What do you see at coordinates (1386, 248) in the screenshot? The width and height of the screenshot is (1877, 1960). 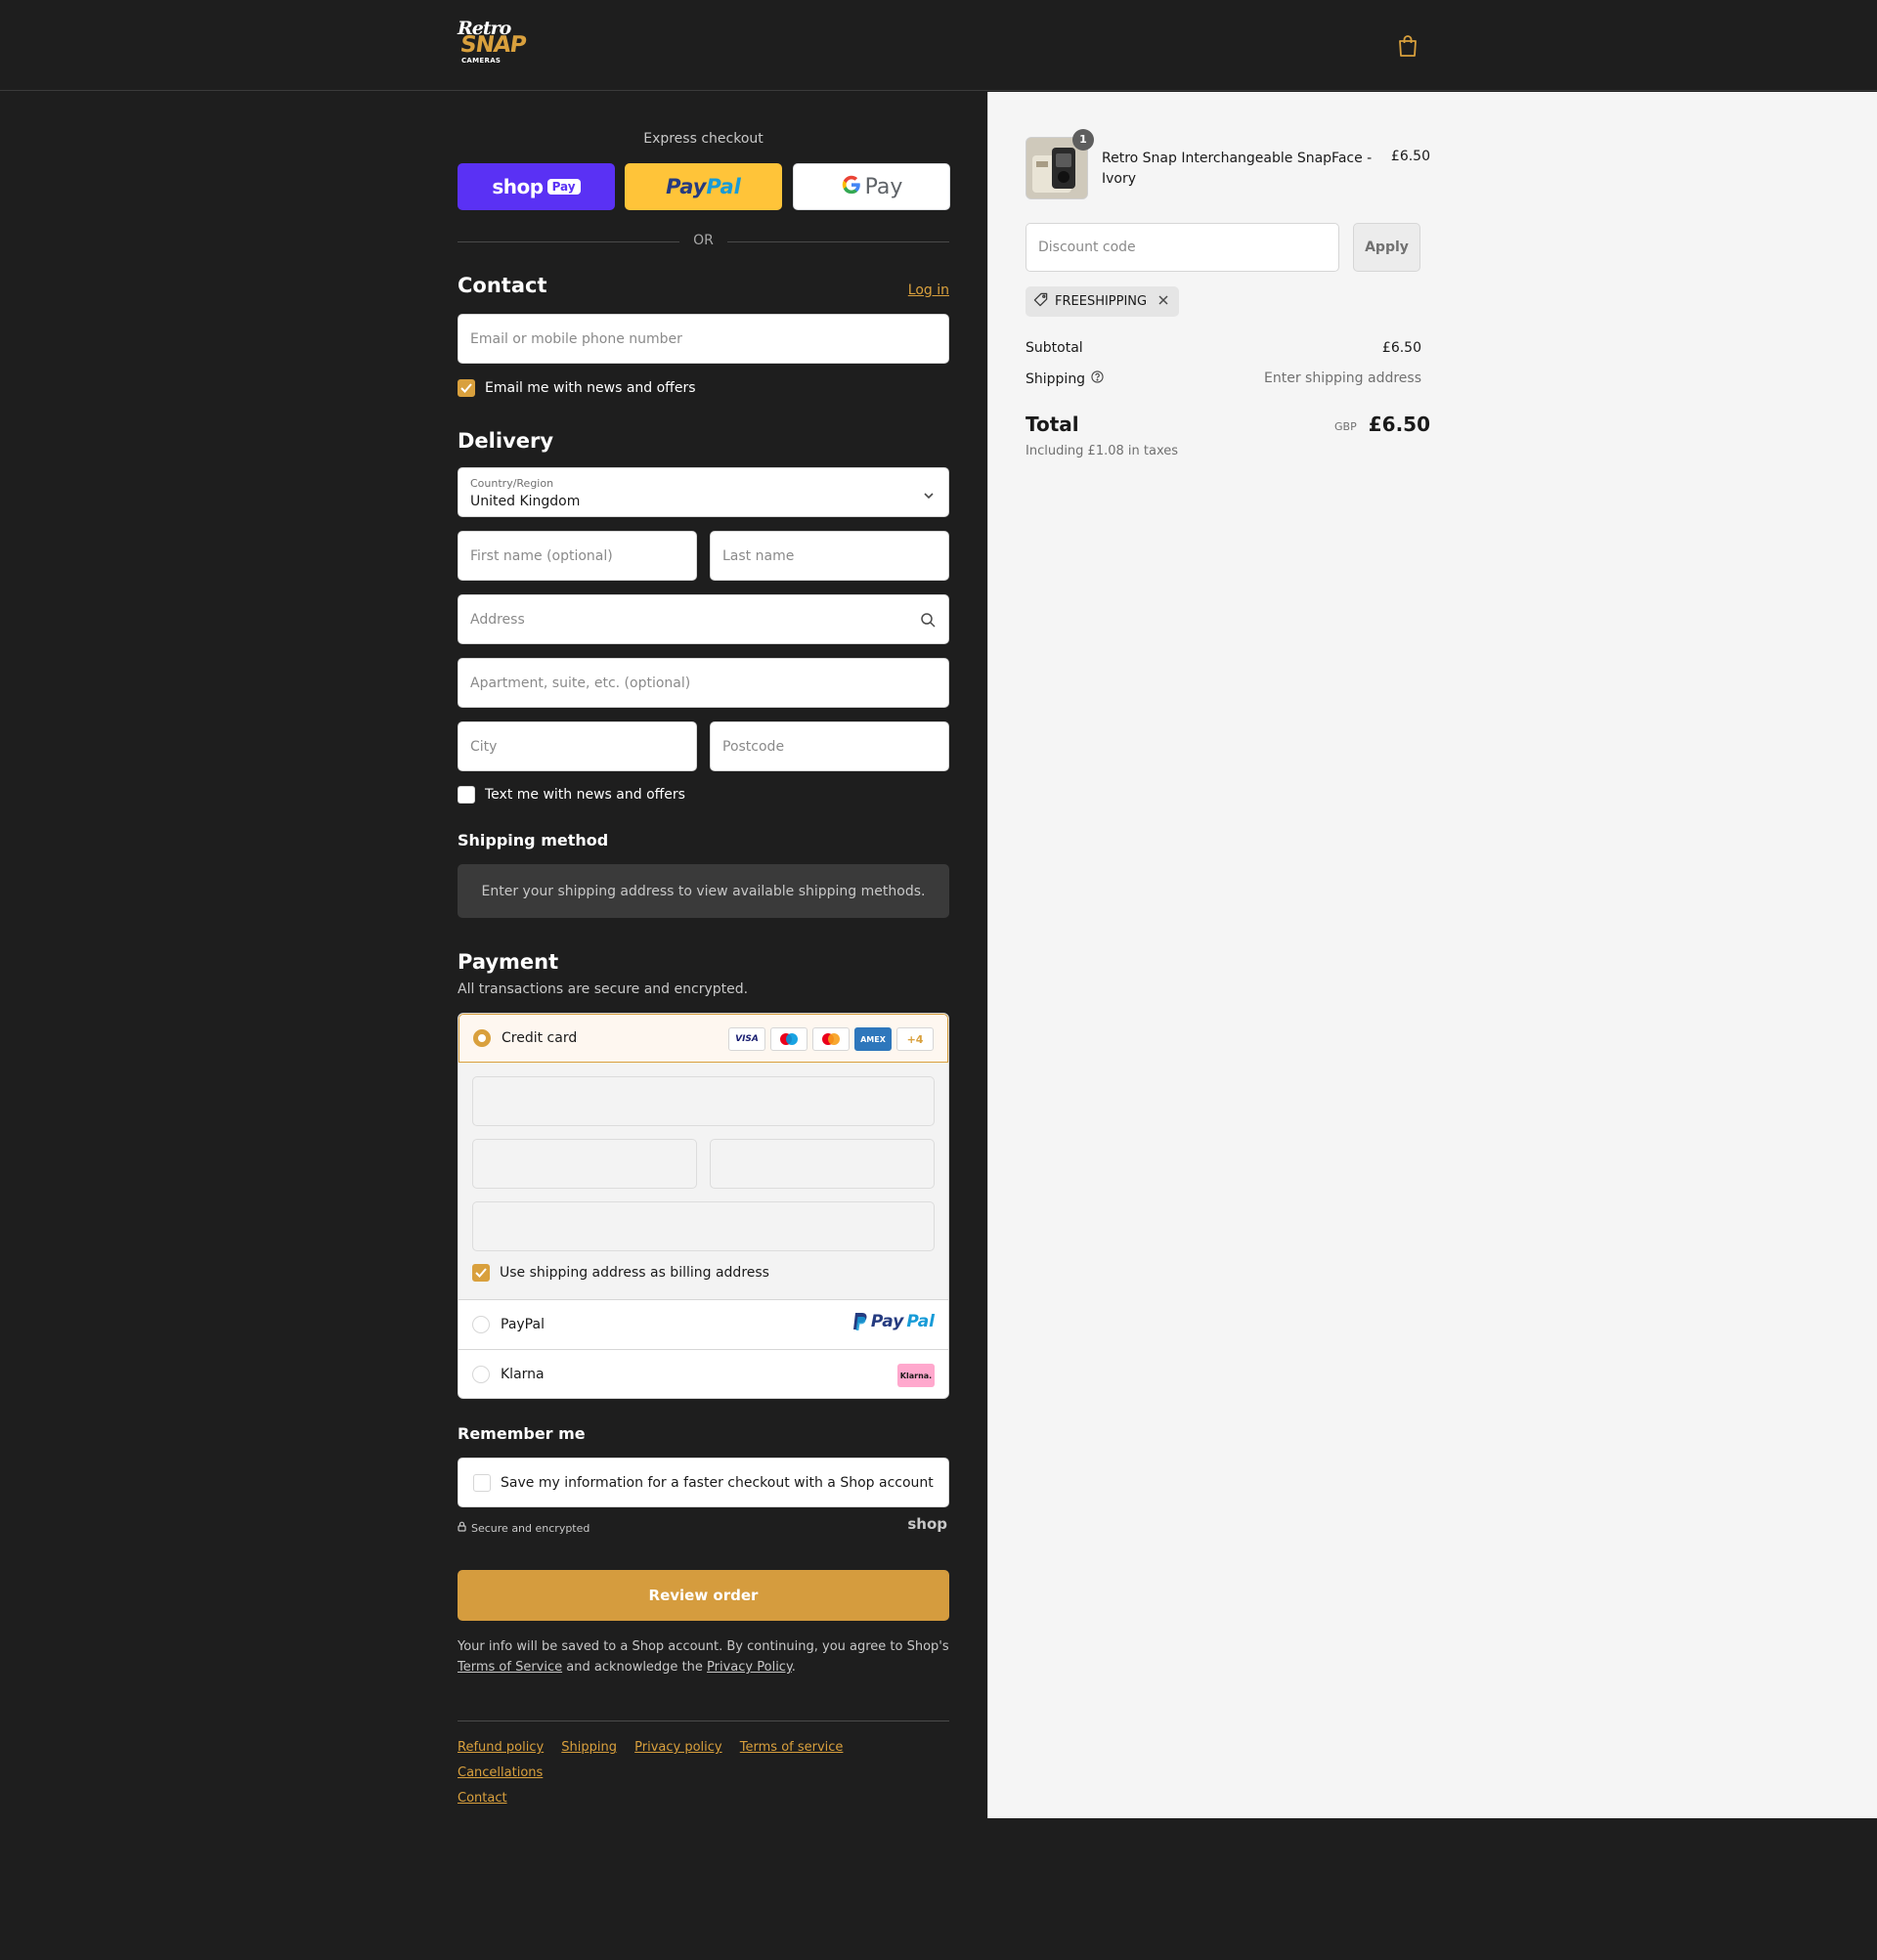 I see `apply-discount-button: Apply` at bounding box center [1386, 248].